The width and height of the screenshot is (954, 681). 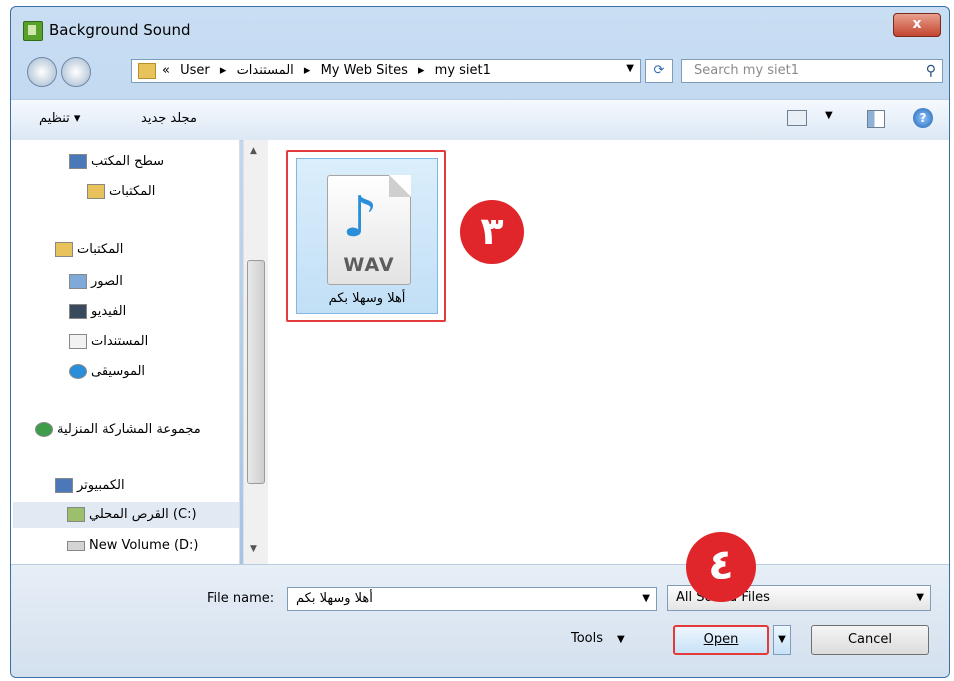 What do you see at coordinates (126, 515) in the screenshot?
I see `nav-item-local-disk-c: القرص المحلي (C:)` at bounding box center [126, 515].